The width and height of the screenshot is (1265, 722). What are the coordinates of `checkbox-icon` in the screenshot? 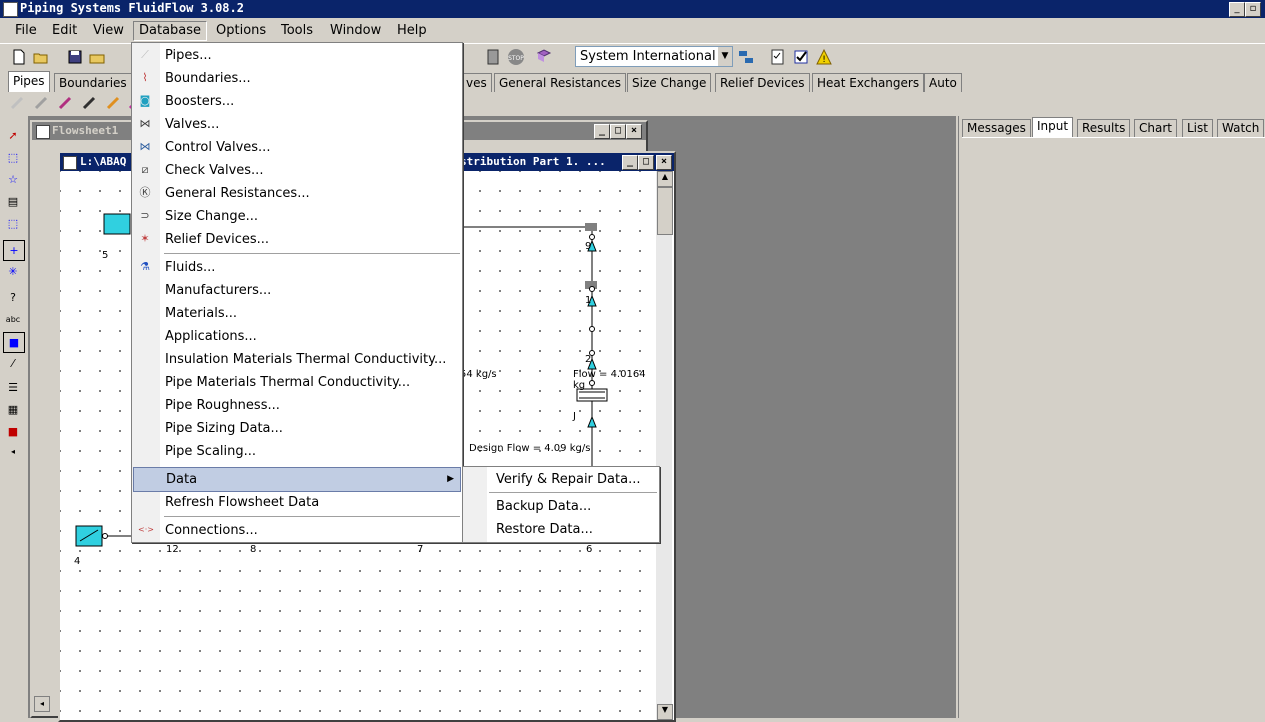 It's located at (801, 57).